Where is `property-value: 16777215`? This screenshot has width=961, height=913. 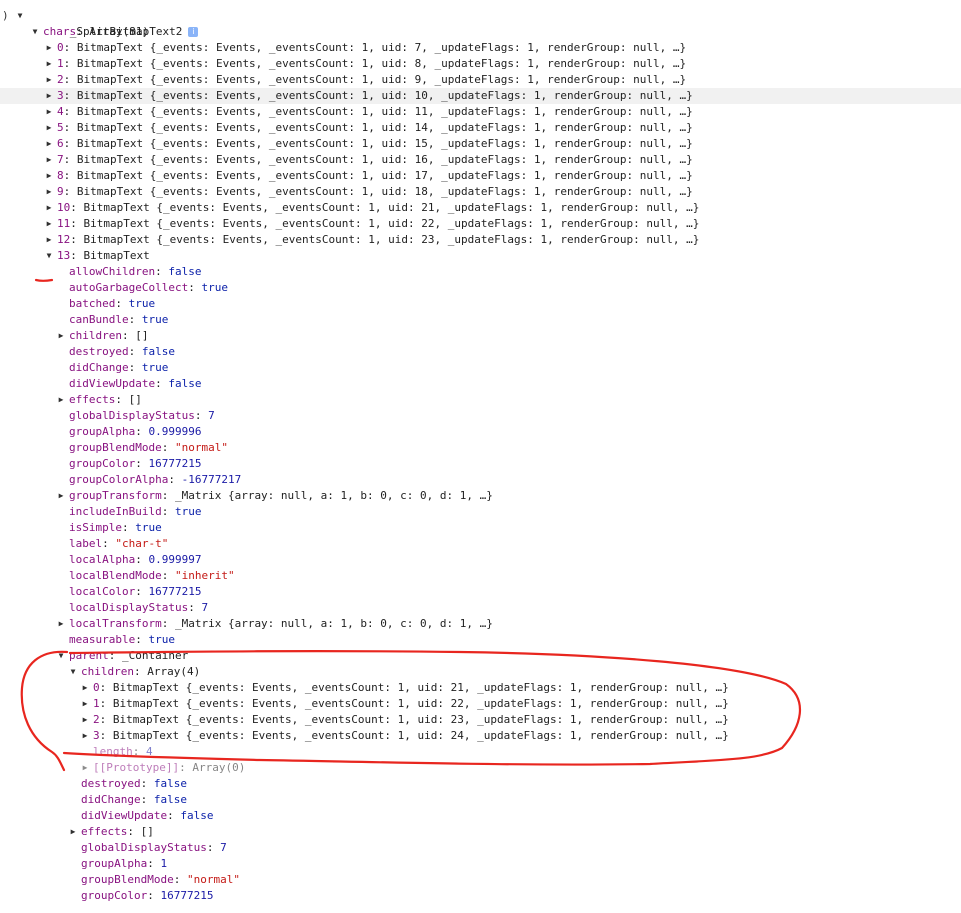
property-value: 16777215 is located at coordinates (187, 895).